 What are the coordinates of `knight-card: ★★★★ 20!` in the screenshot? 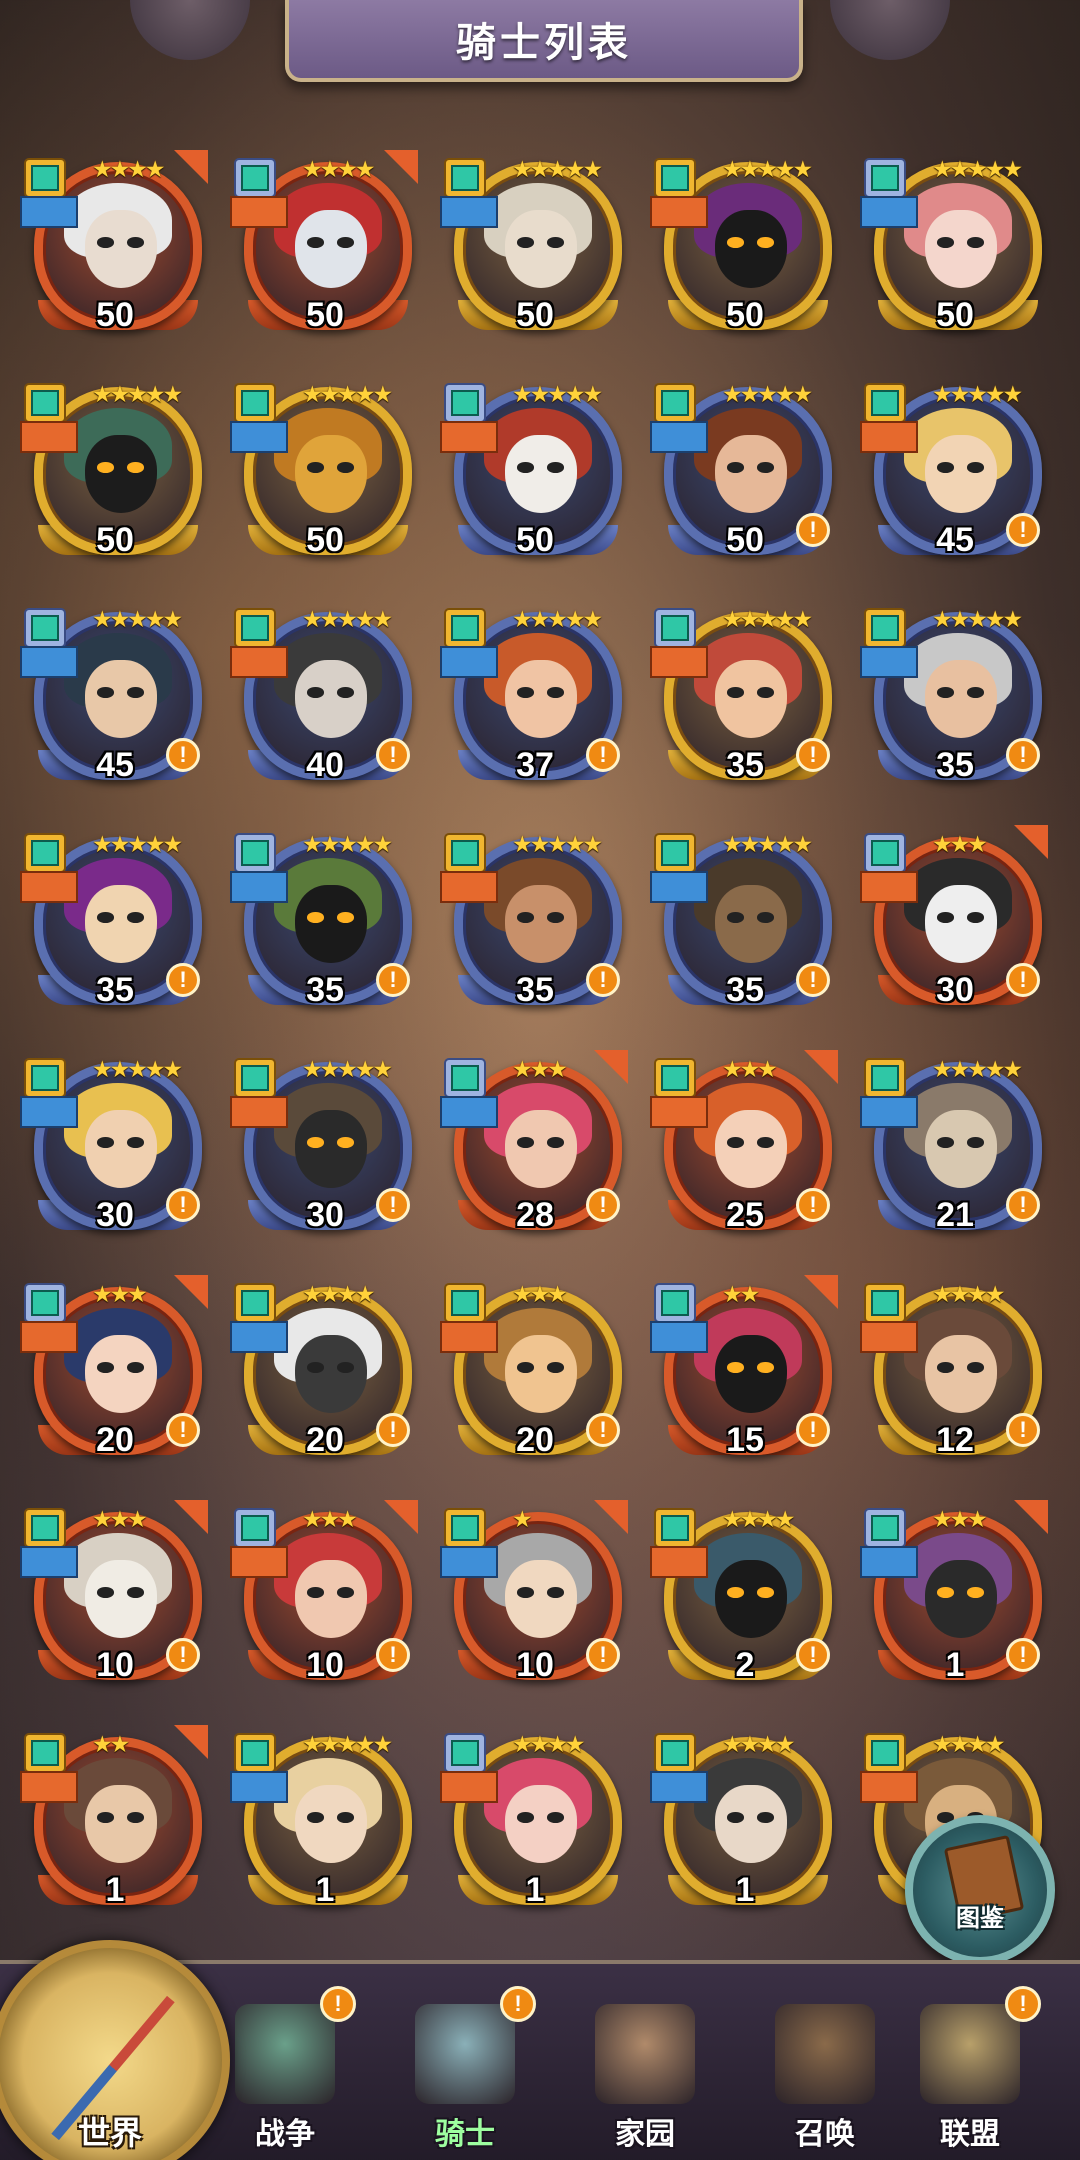 It's located at (325, 1375).